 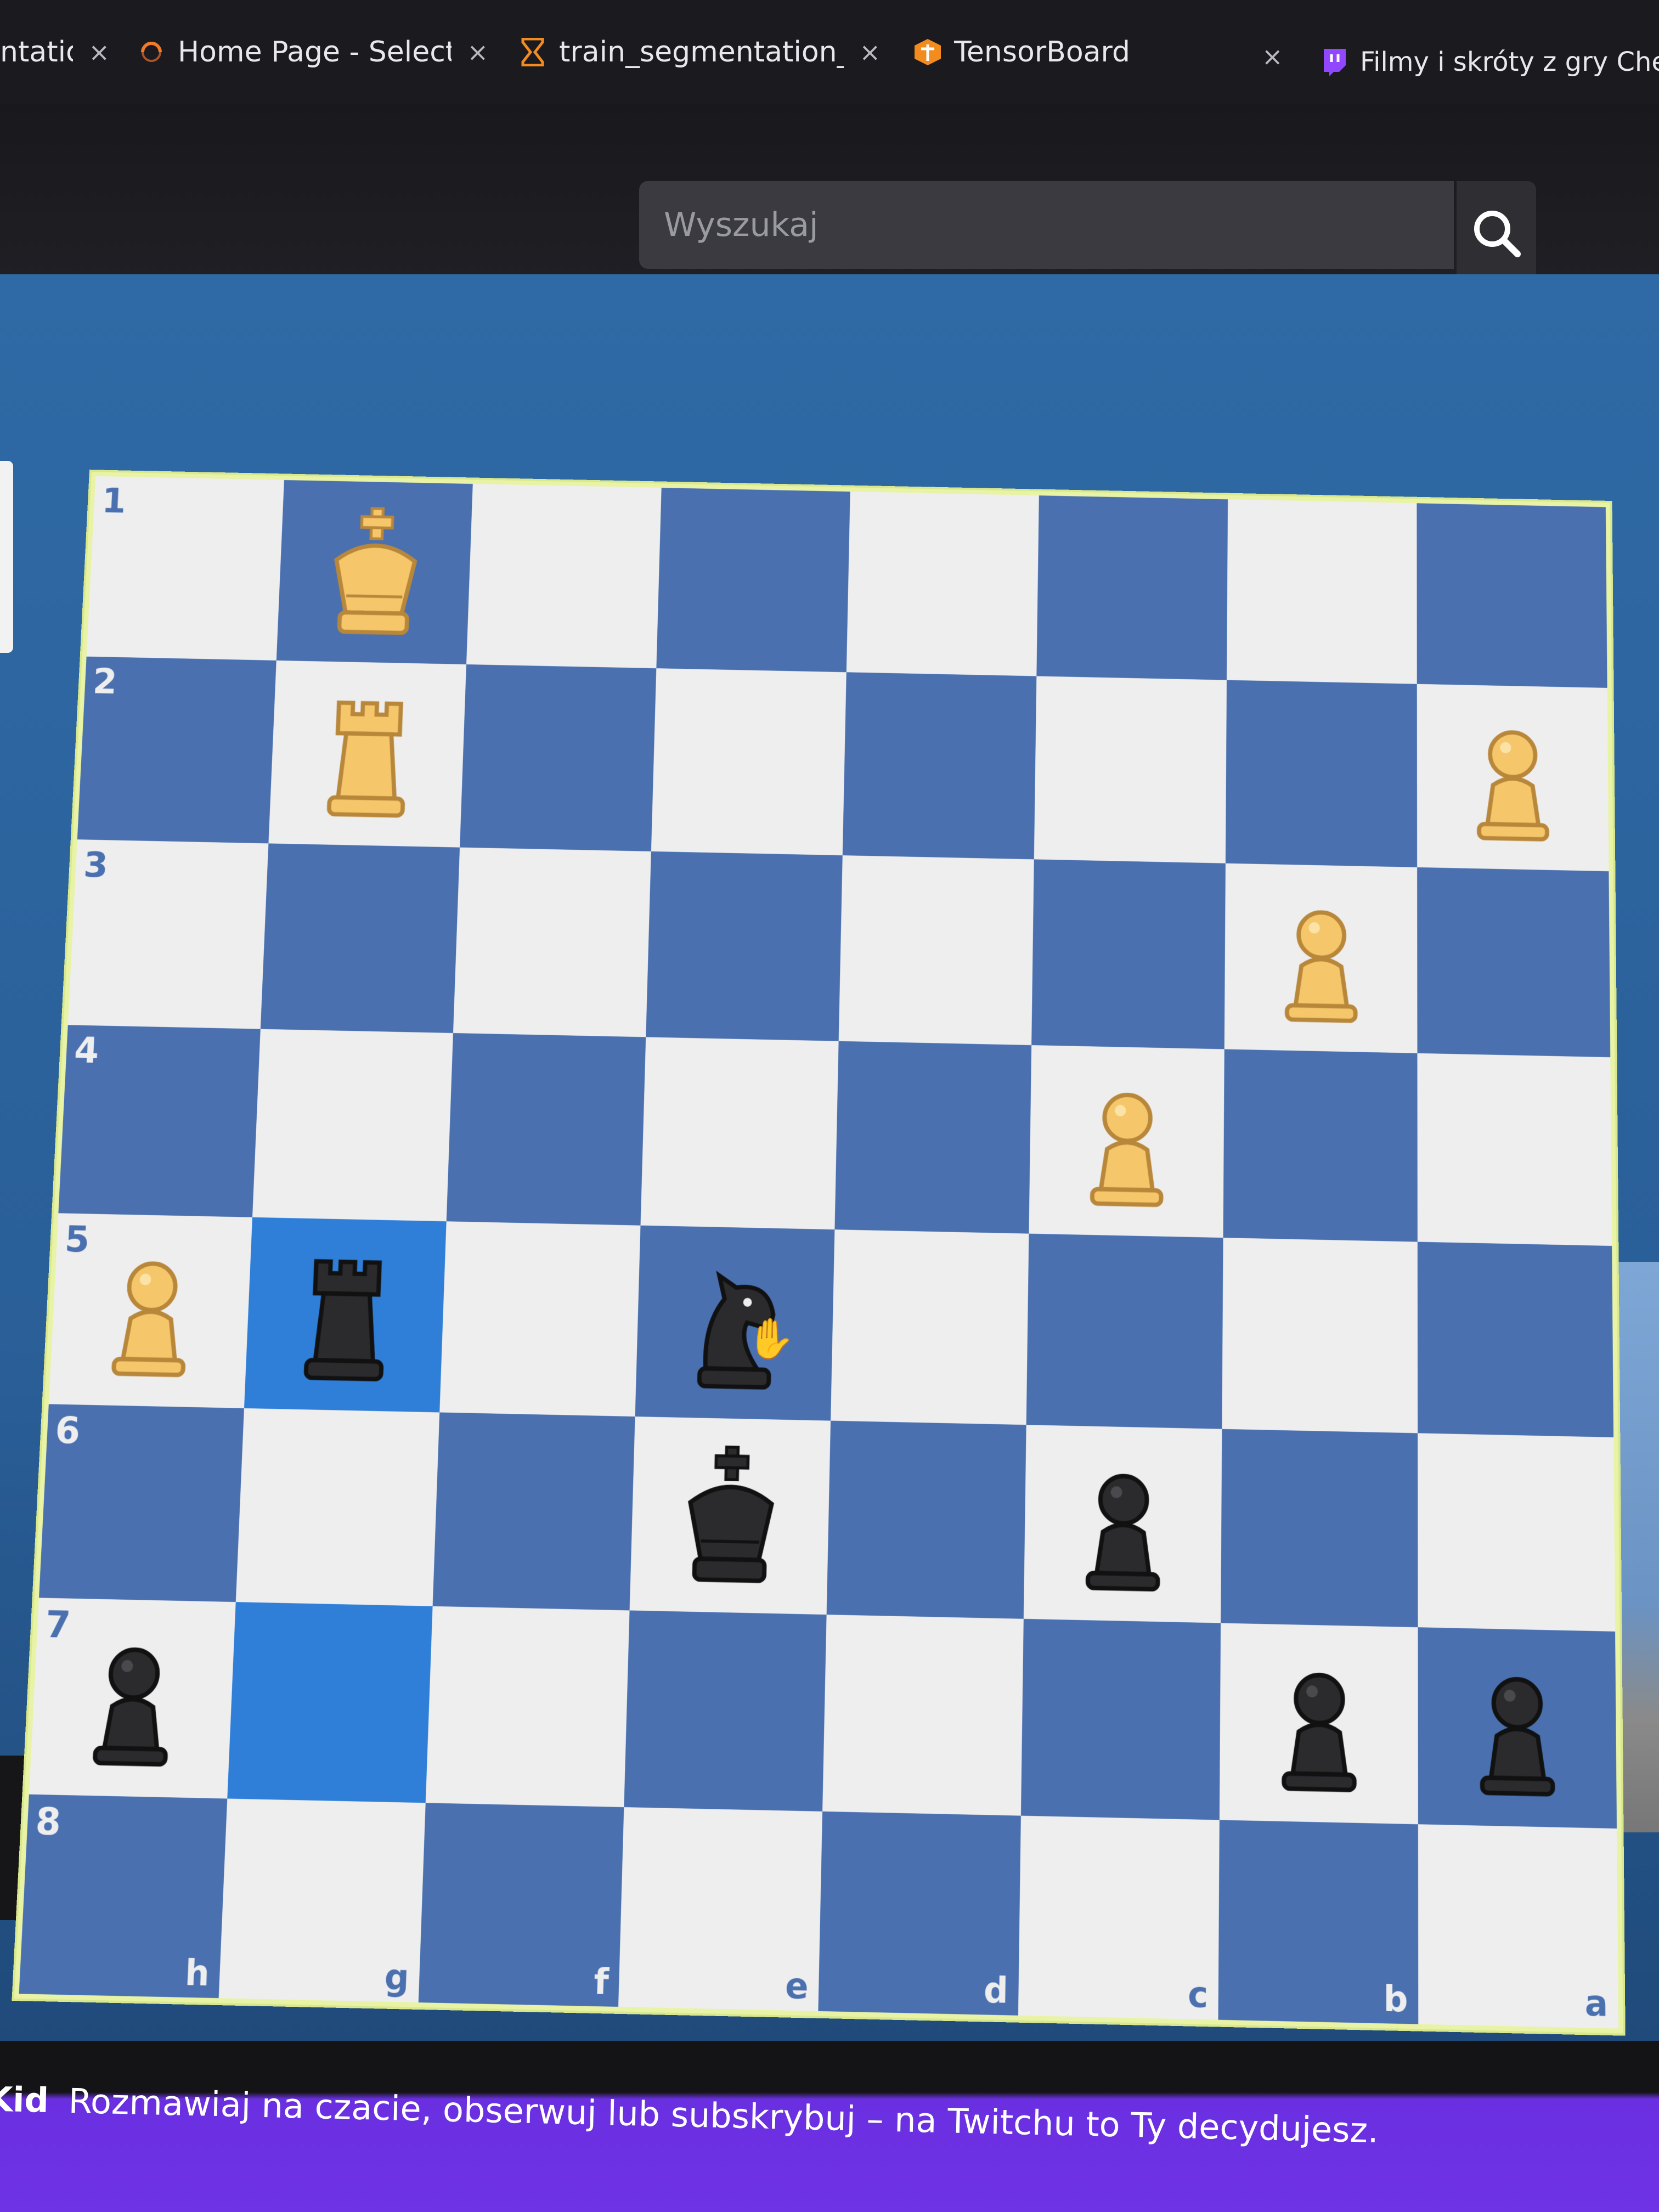 I want to click on file-label: e, so click(x=797, y=1986).